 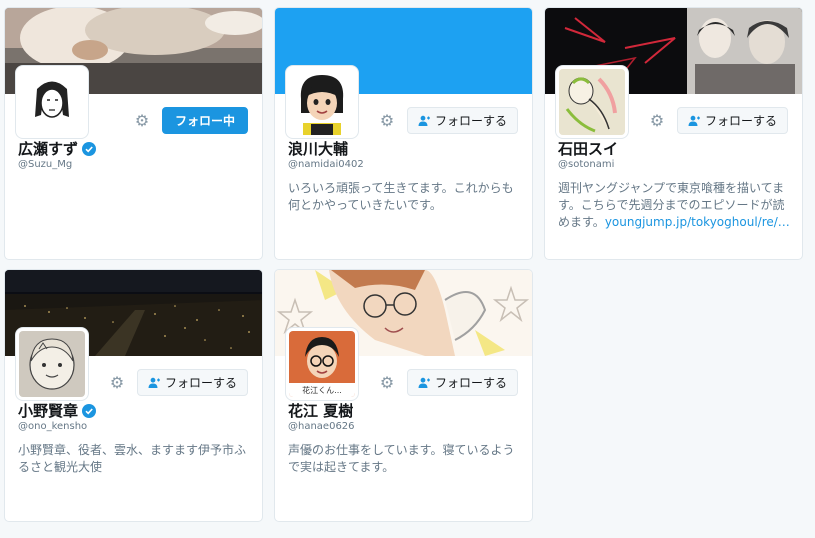 I want to click on profile-name: 石田スイ, so click(x=588, y=148).